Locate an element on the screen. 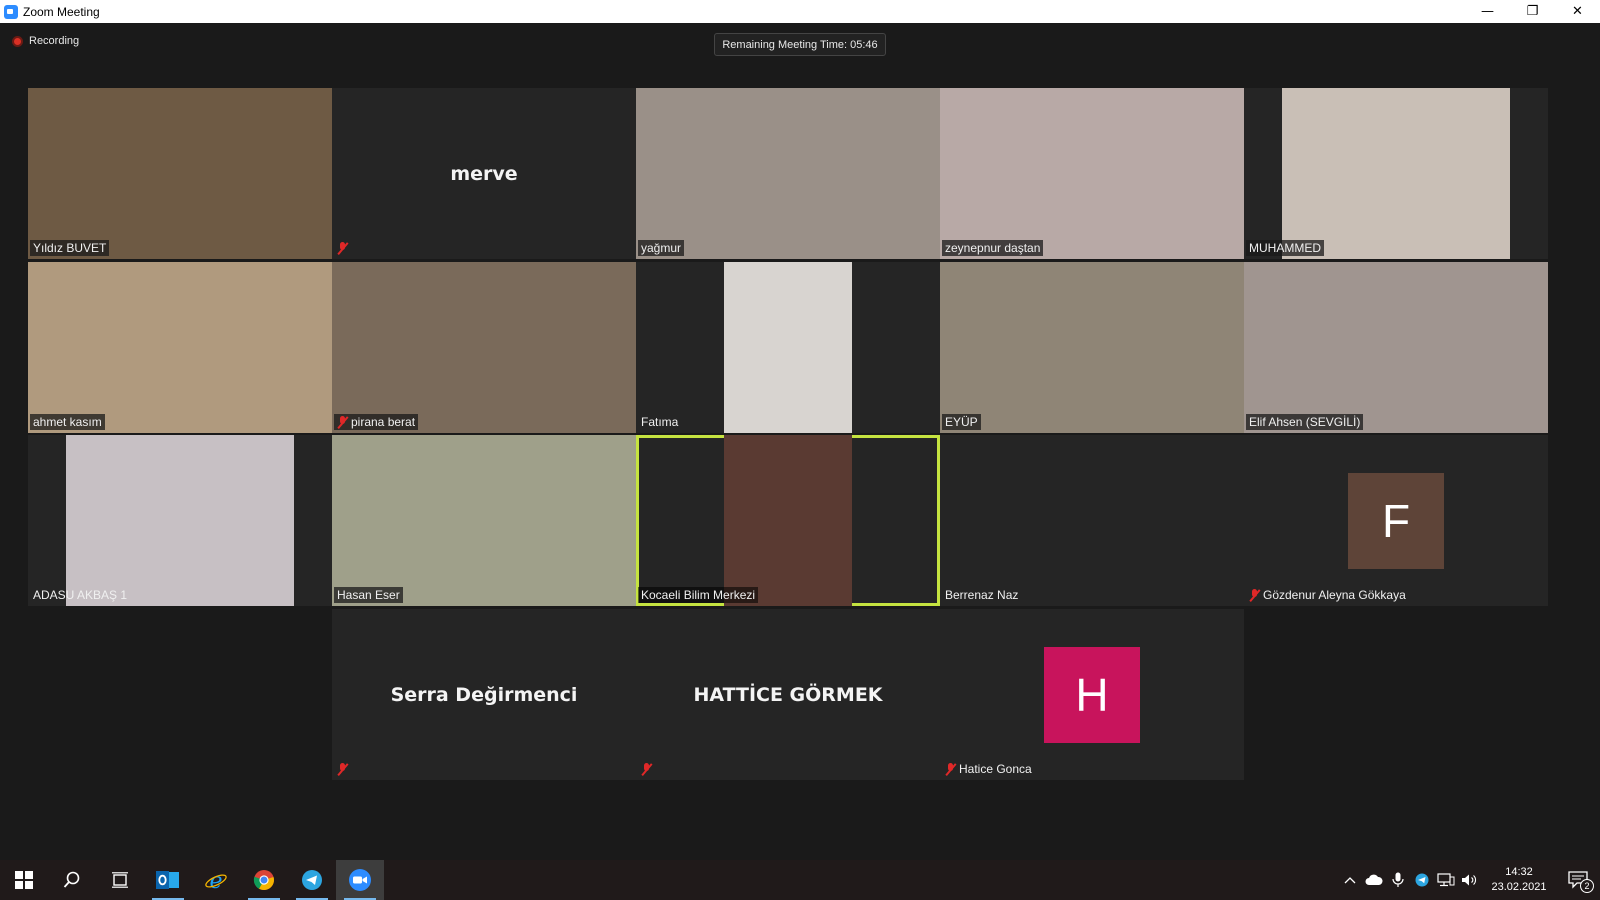 This screenshot has width=1600, height=900. chrome-icon is located at coordinates (263, 880).